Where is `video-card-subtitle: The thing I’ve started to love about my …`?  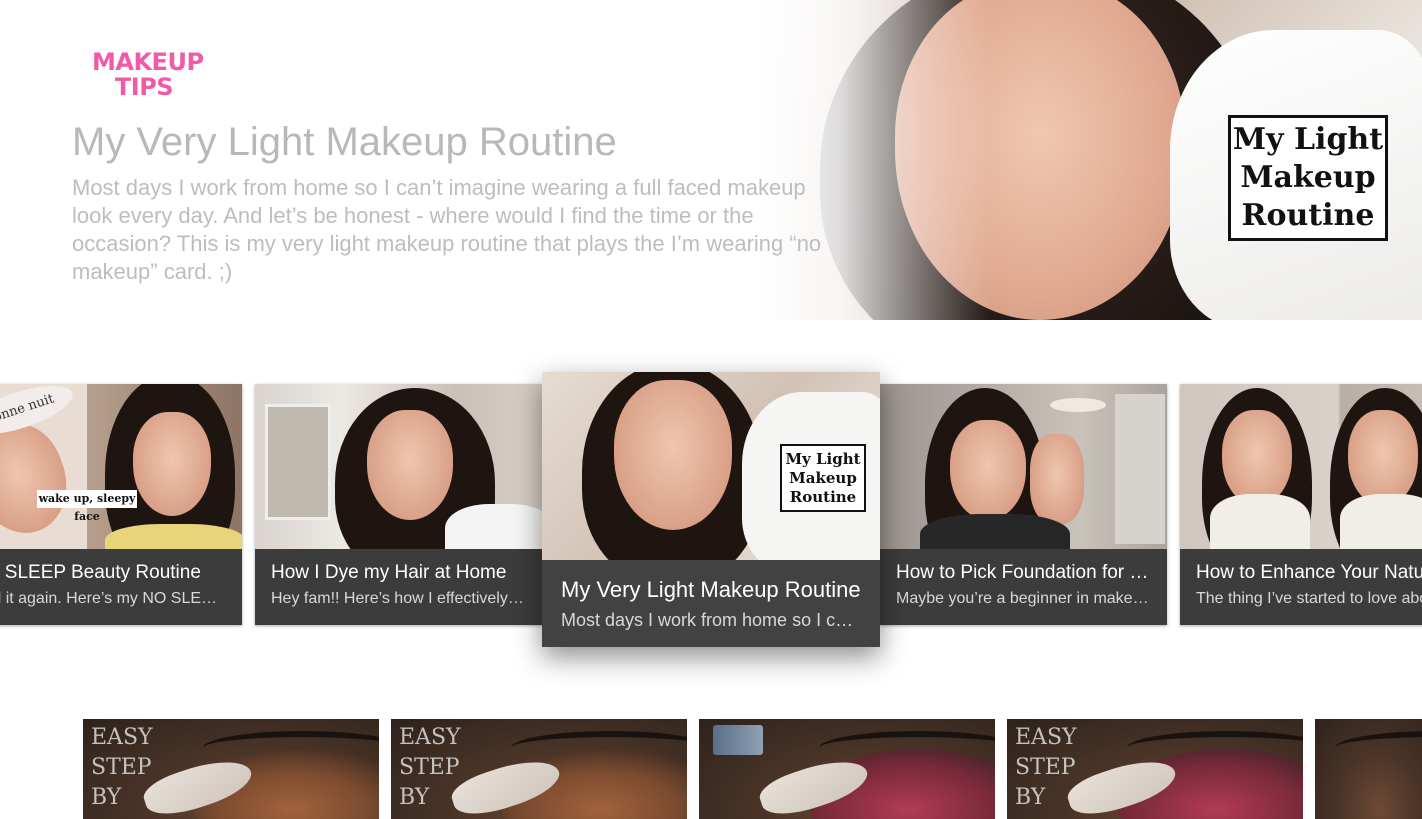
video-card-subtitle: The thing I’ve started to love about my … is located at coordinates (1309, 598).